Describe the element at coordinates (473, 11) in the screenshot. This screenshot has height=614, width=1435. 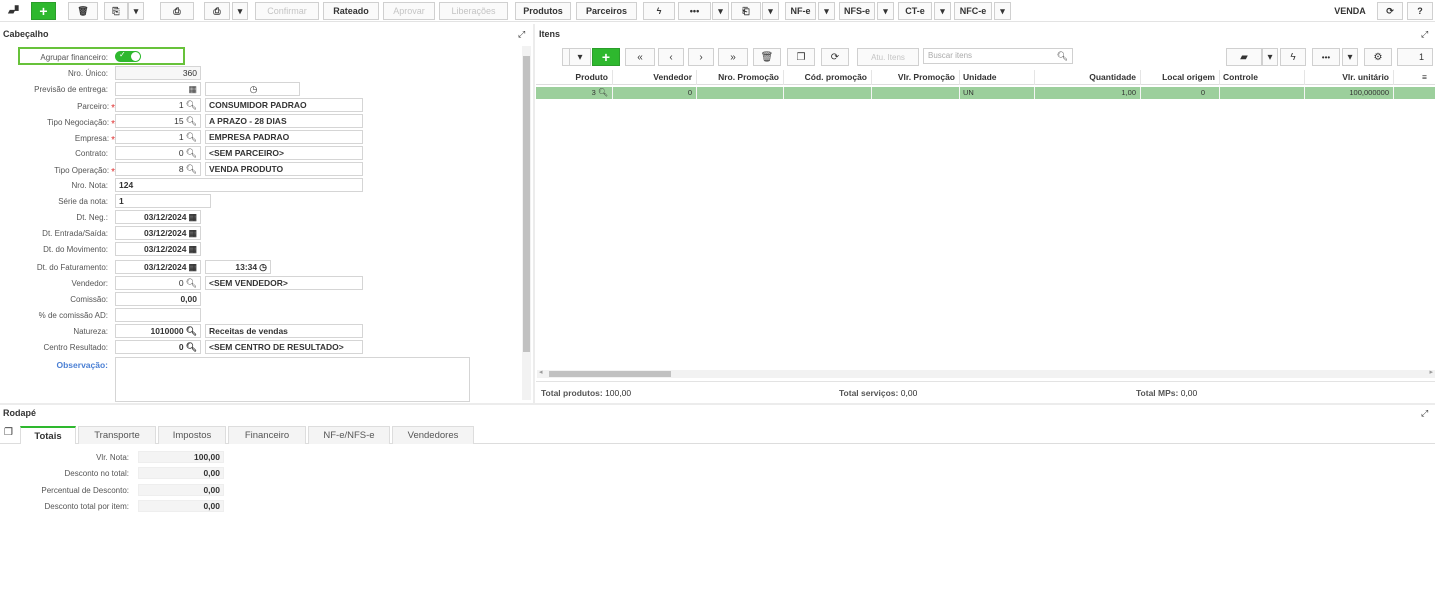
I see `liberacoes-button: Liberações` at that location.